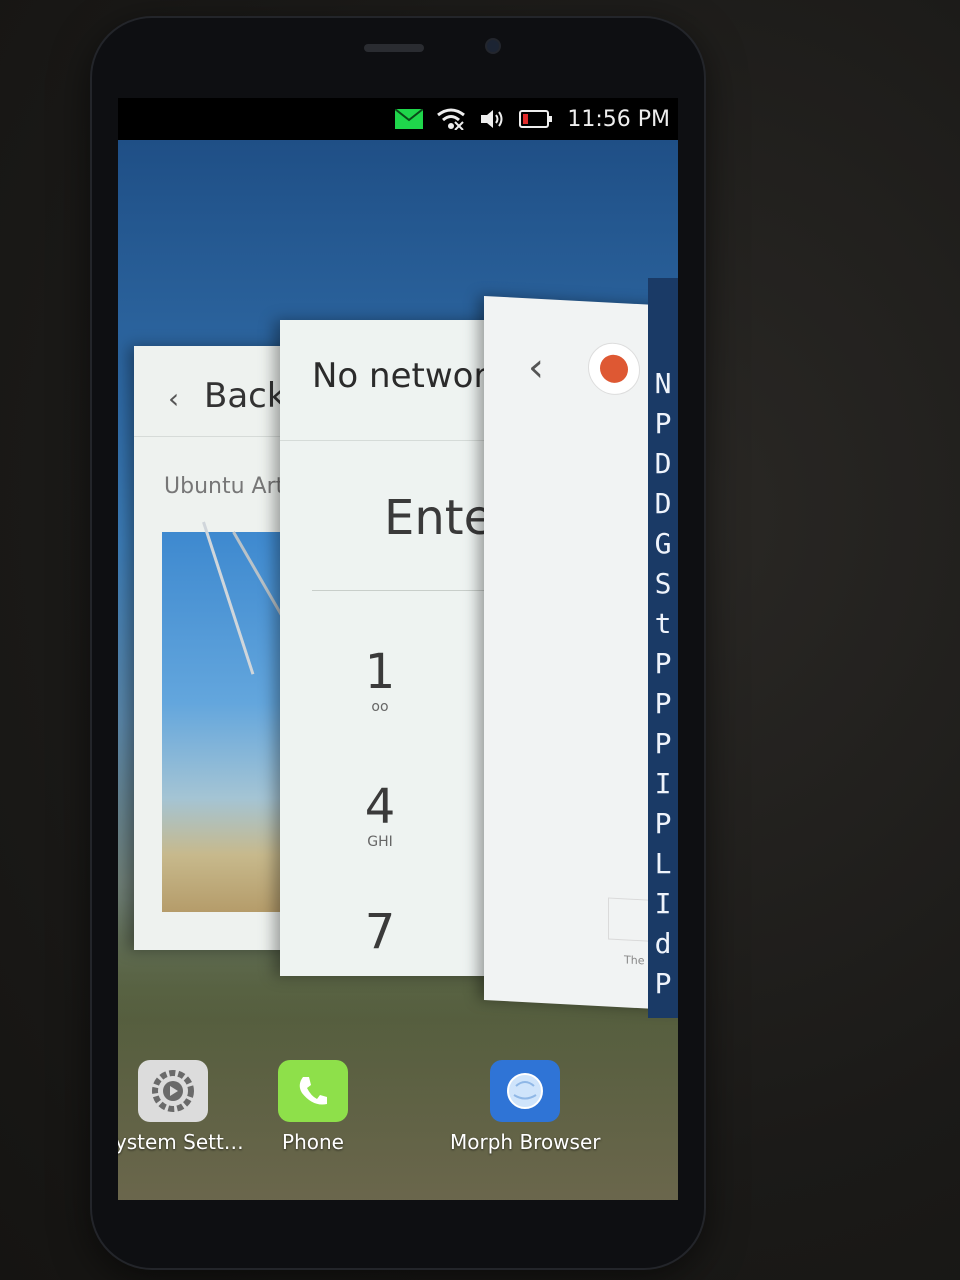  I want to click on card-title: No network, so click(406, 376).